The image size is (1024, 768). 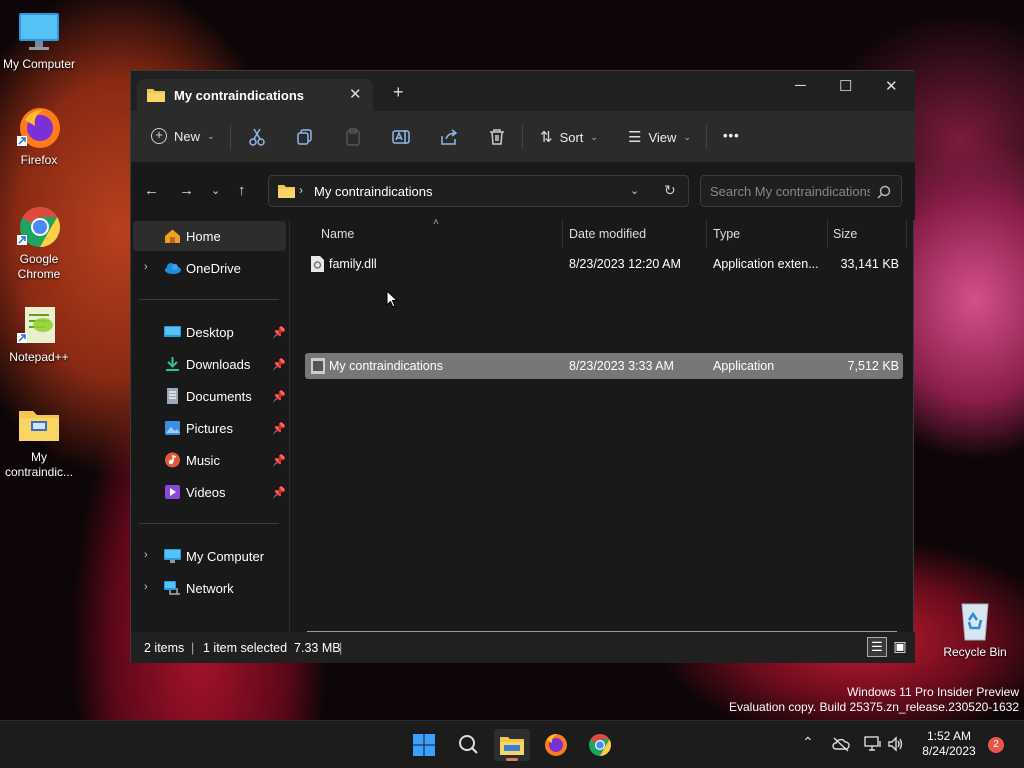 What do you see at coordinates (975, 620) in the screenshot?
I see `recycle-bin-icon` at bounding box center [975, 620].